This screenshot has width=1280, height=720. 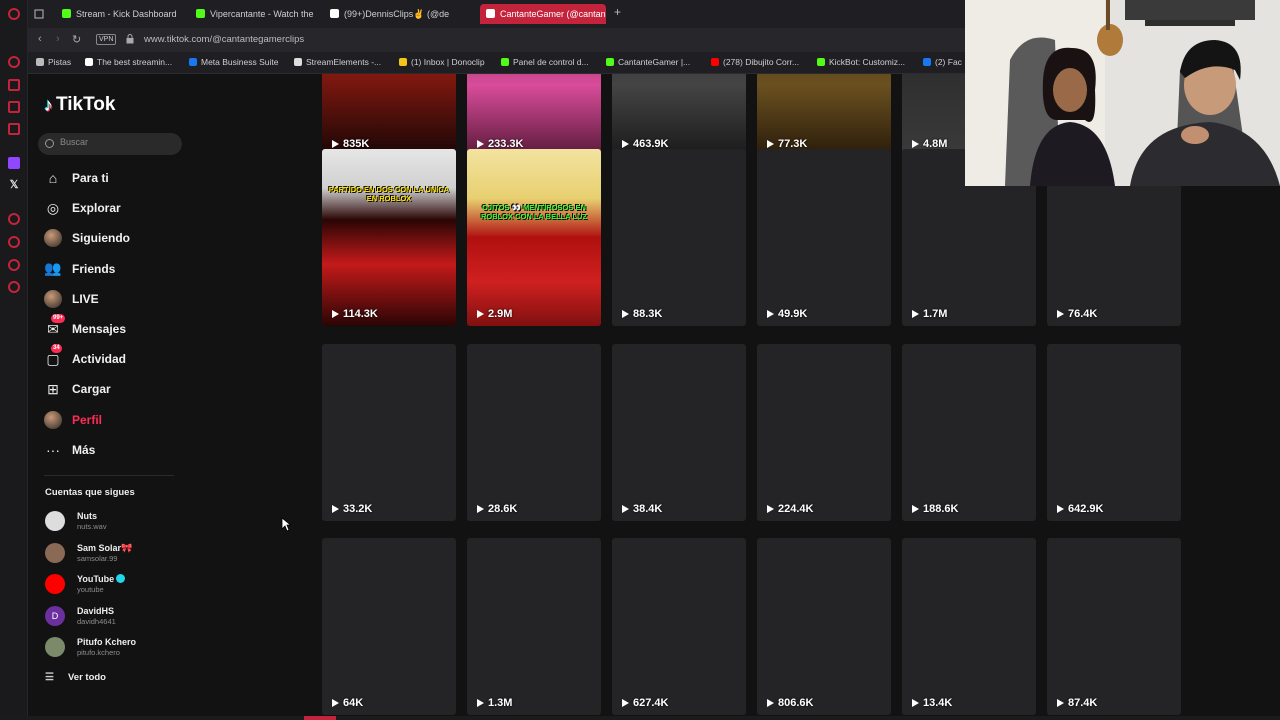 I want to click on bookmark-item: (1) Inbox | Donoclip, so click(x=442, y=62).